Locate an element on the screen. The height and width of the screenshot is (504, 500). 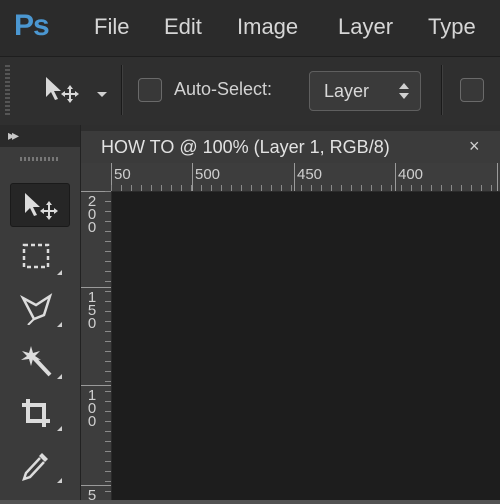
polygonal-lasso-tool is located at coordinates (40, 309).